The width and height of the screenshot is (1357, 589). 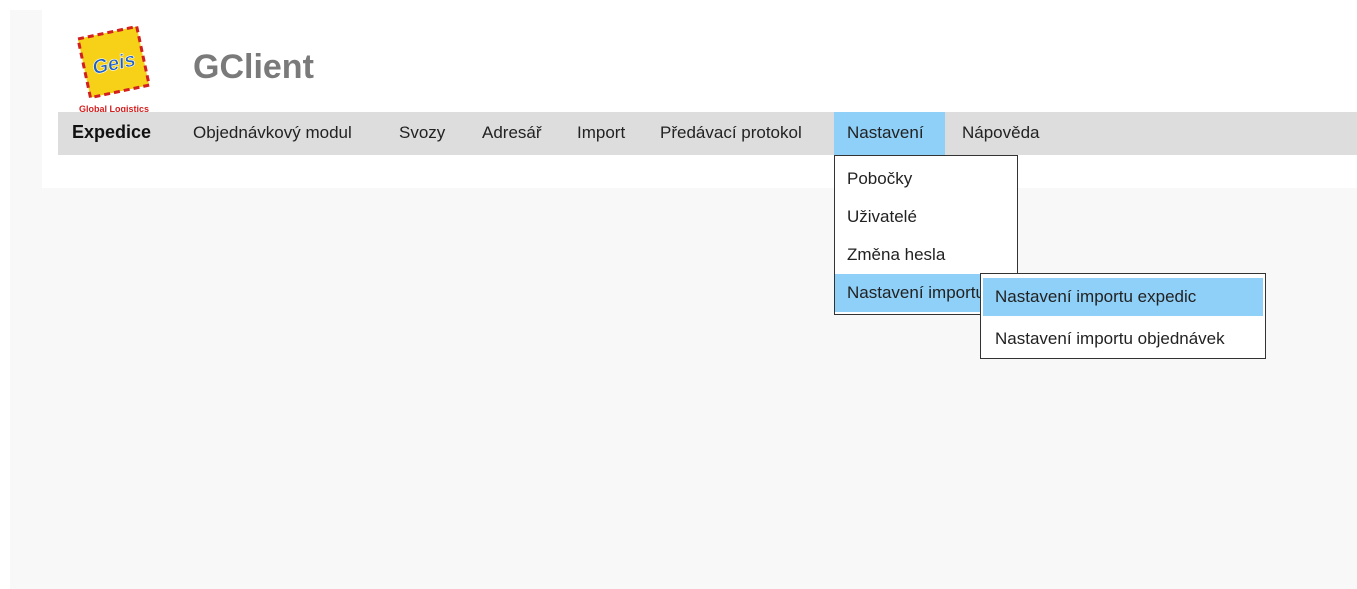 I want to click on submenu-item-import-expedic: Nastavení importu expedic, so click(x=1123, y=297).